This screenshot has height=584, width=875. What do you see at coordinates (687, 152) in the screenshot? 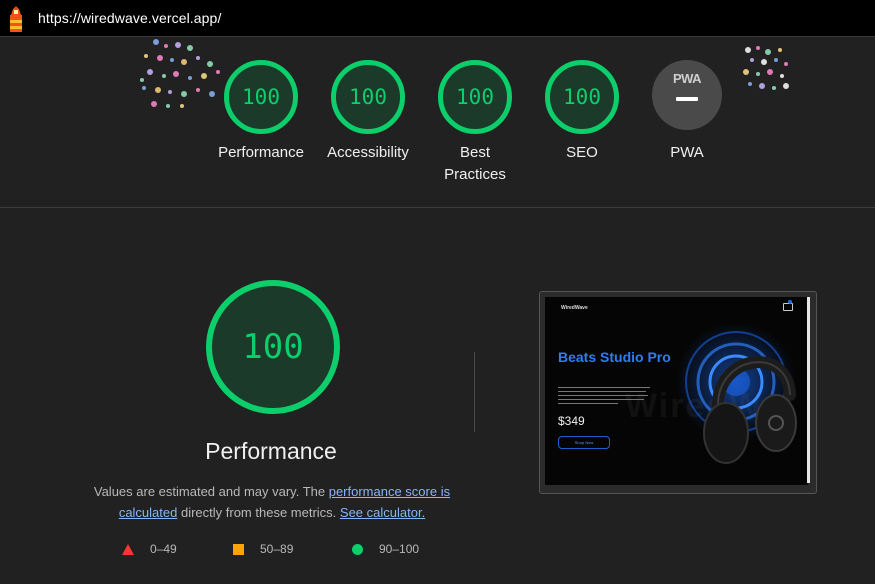
I see `gauge-label: PWA` at bounding box center [687, 152].